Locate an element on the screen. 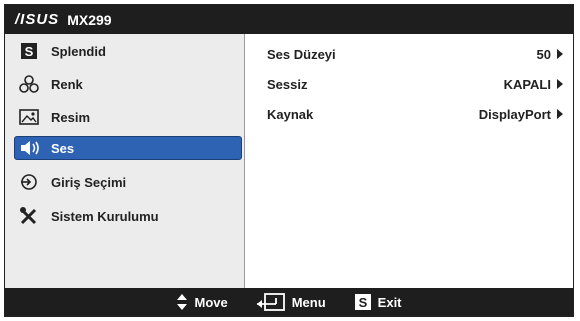 This screenshot has width=580, height=321. exit-label: Exit is located at coordinates (389, 302).